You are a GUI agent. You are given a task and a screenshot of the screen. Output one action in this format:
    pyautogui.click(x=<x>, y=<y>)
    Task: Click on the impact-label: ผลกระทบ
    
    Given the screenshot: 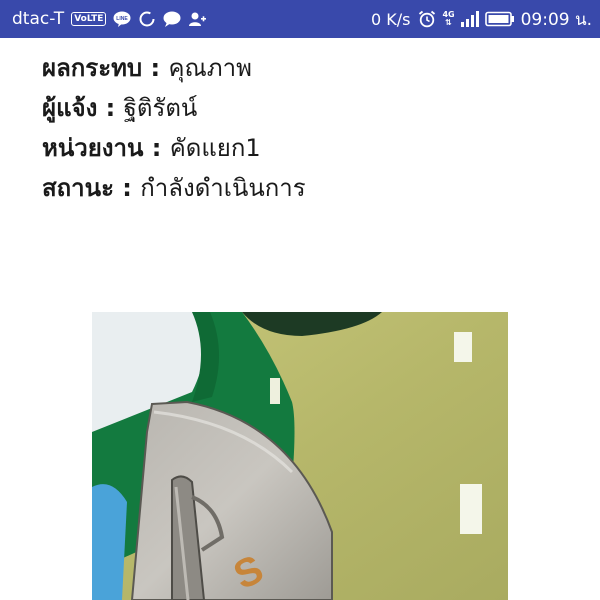 What is the action you would take?
    pyautogui.click(x=92, y=68)
    